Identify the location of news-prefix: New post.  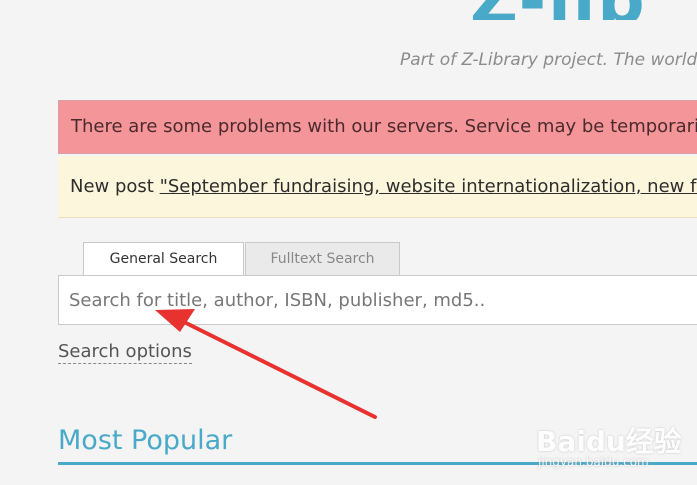
(115, 186).